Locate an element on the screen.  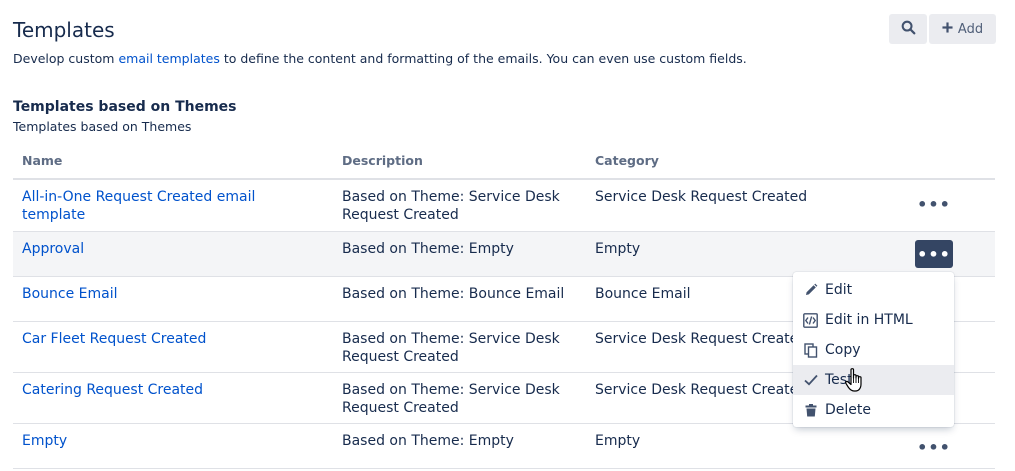
table-header: Name Description Category is located at coordinates (504, 162).